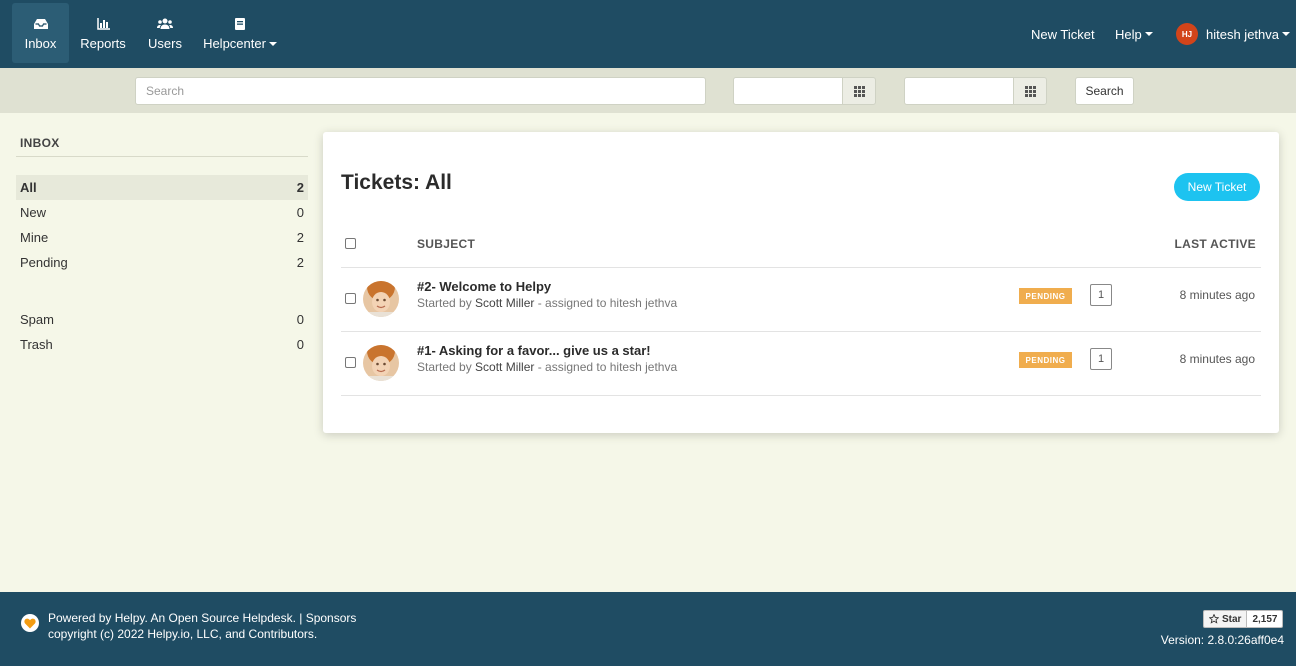 The image size is (1296, 666). I want to click on nav-helpcenter-label: Helpcenter, so click(234, 43).